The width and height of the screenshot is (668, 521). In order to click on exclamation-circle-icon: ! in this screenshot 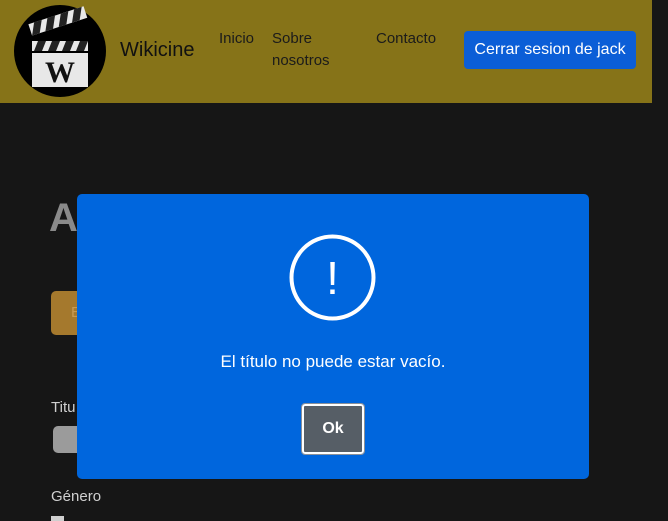, I will do `click(332, 277)`.